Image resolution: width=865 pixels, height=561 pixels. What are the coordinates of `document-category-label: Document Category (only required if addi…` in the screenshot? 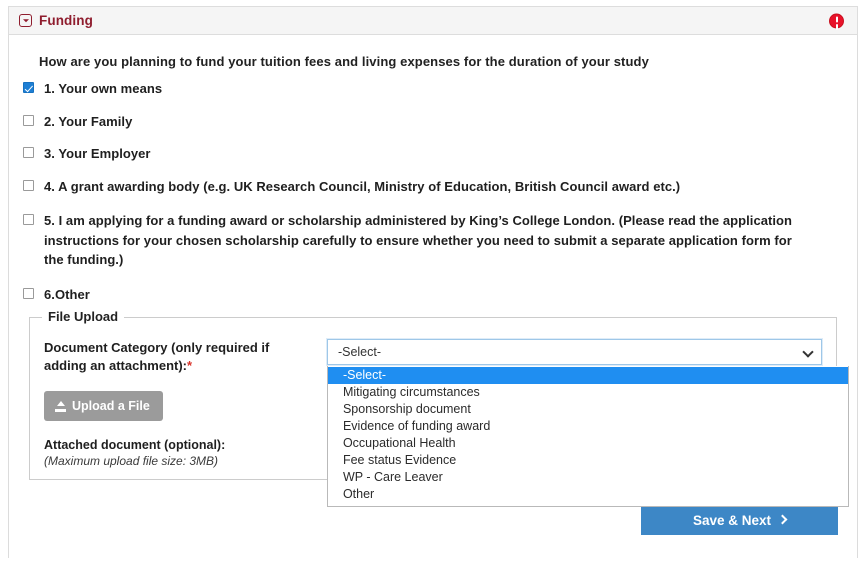 It's located at (170, 357).